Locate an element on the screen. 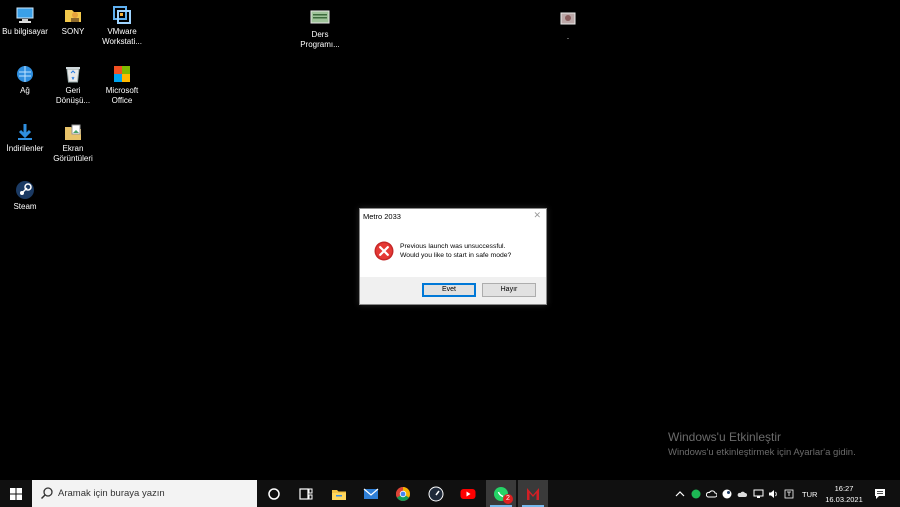 Image resolution: width=900 pixels, height=507 pixels. recycle-bin-icon is located at coordinates (73, 74).